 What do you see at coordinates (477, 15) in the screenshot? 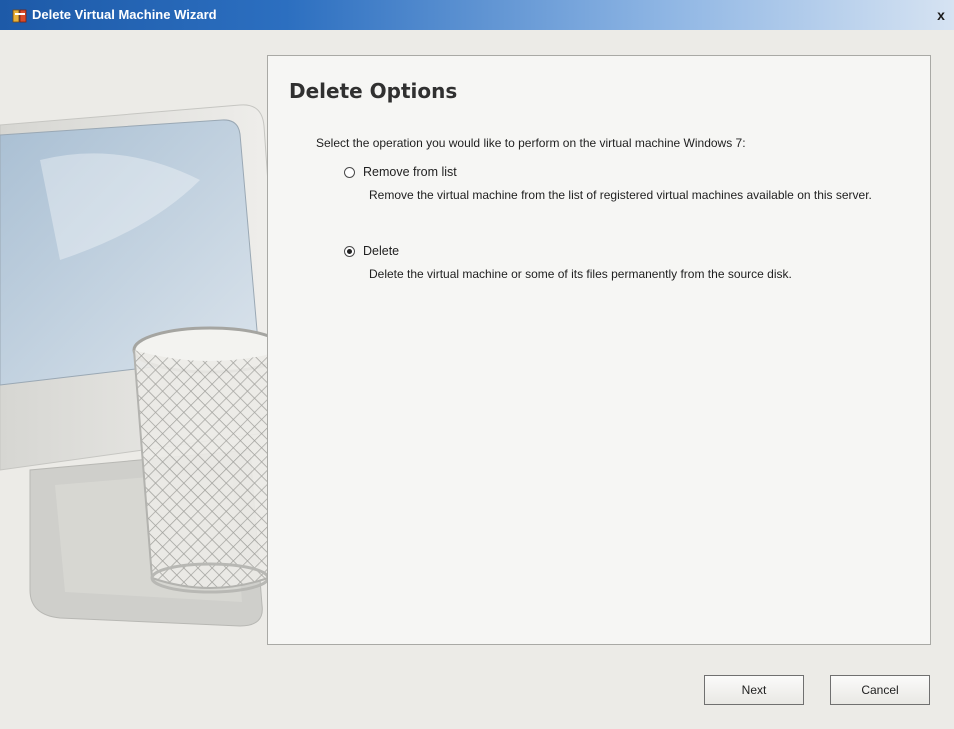
I see `title-bar: Delete Virtual Machine Wizard x` at bounding box center [477, 15].